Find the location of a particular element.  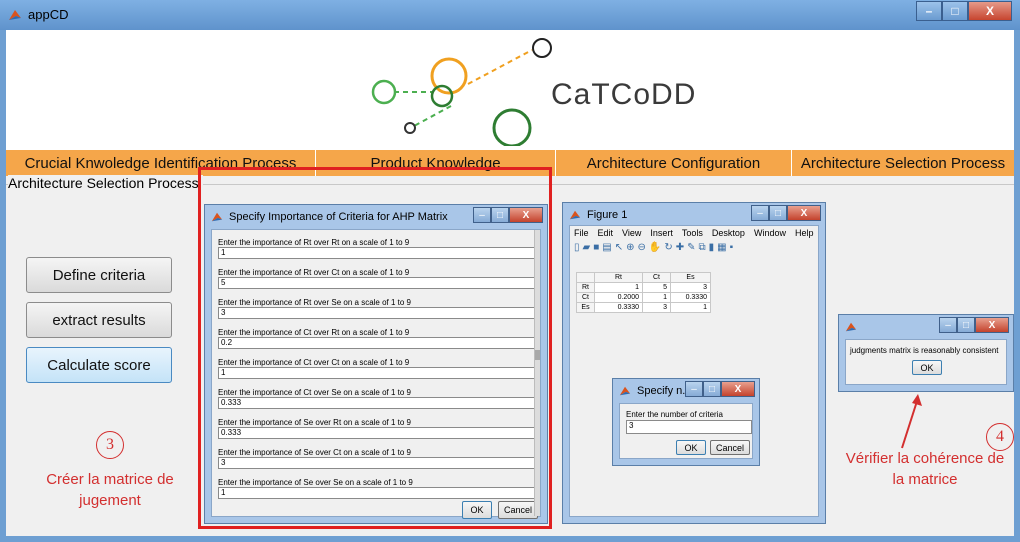

consistency-dialog-caption: – □ X is located at coordinates (926, 327).